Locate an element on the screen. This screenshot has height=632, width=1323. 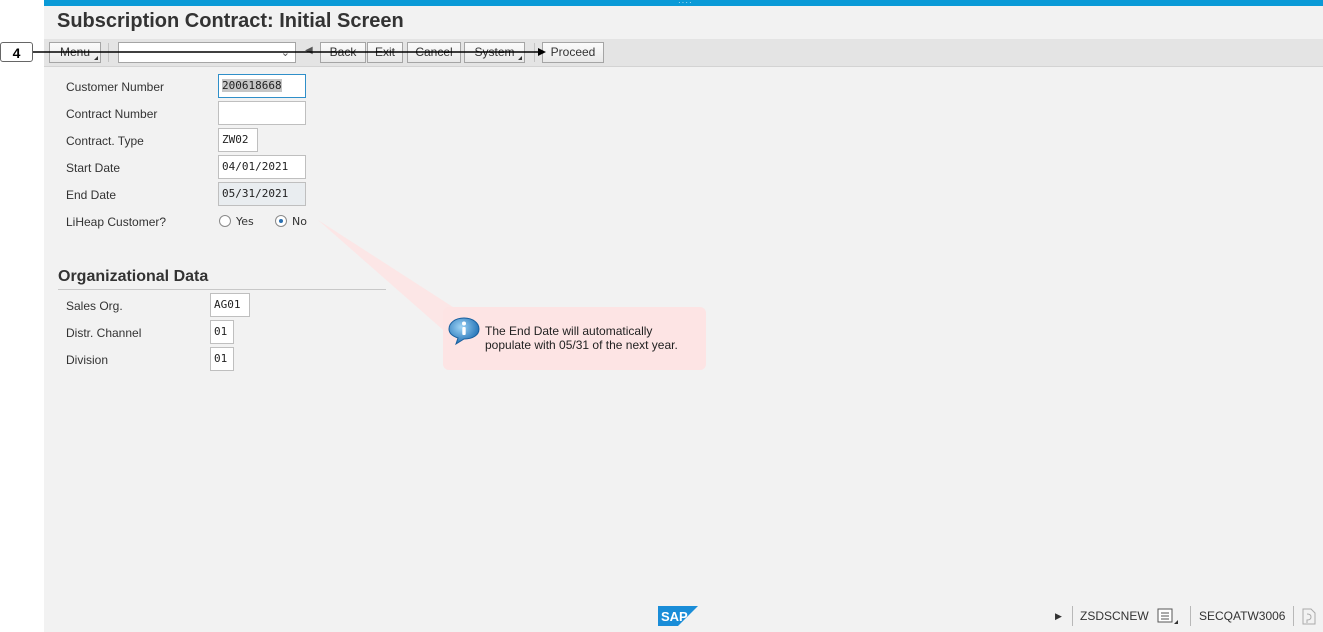
end-date-field: 05/31/2021 is located at coordinates (262, 194).